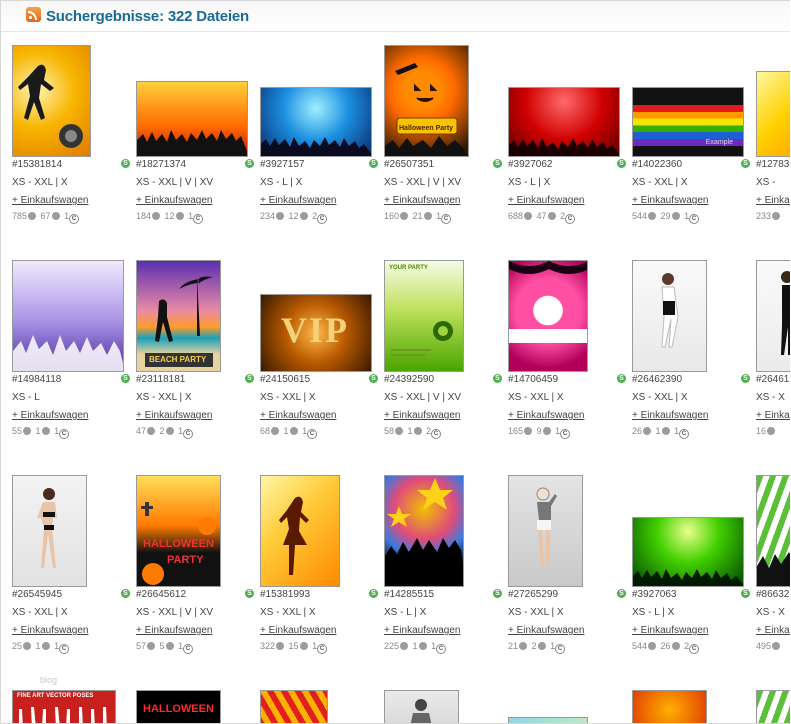 The width and height of the screenshot is (791, 724). What do you see at coordinates (665, 646) in the screenshot?
I see `downloads-count: 26` at bounding box center [665, 646].